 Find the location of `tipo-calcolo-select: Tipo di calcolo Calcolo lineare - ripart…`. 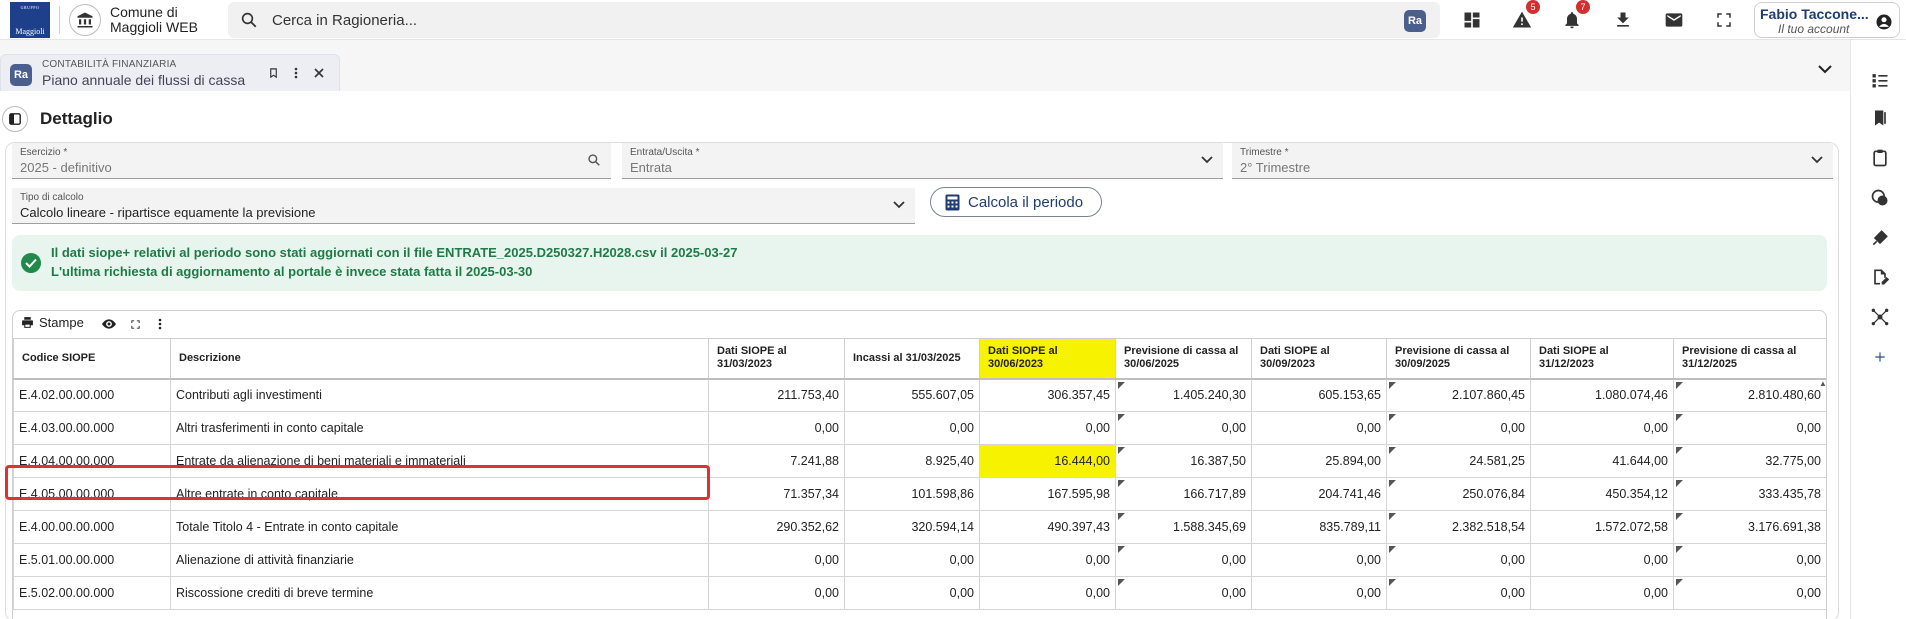

tipo-calcolo-select: Tipo di calcolo Calcolo lineare - ripart… is located at coordinates (463, 206).